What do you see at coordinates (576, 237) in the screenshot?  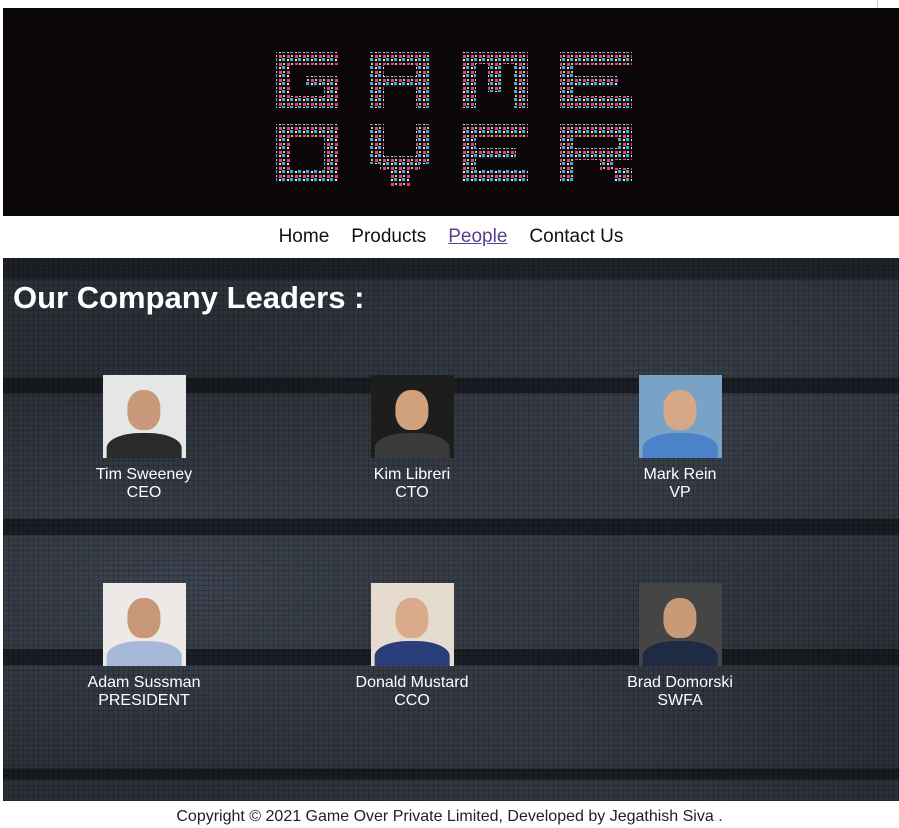 I see `nav-link-contact-us: Contact Us` at bounding box center [576, 237].